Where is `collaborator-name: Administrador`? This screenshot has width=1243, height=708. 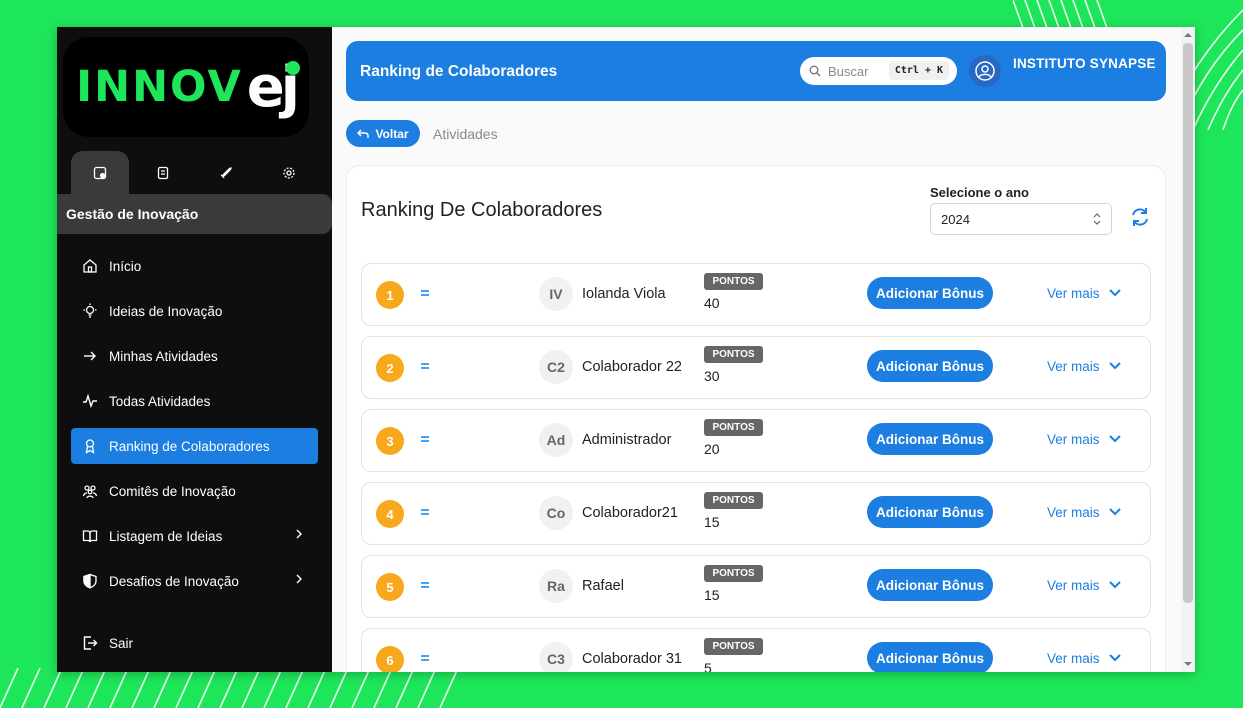 collaborator-name: Administrador is located at coordinates (627, 440).